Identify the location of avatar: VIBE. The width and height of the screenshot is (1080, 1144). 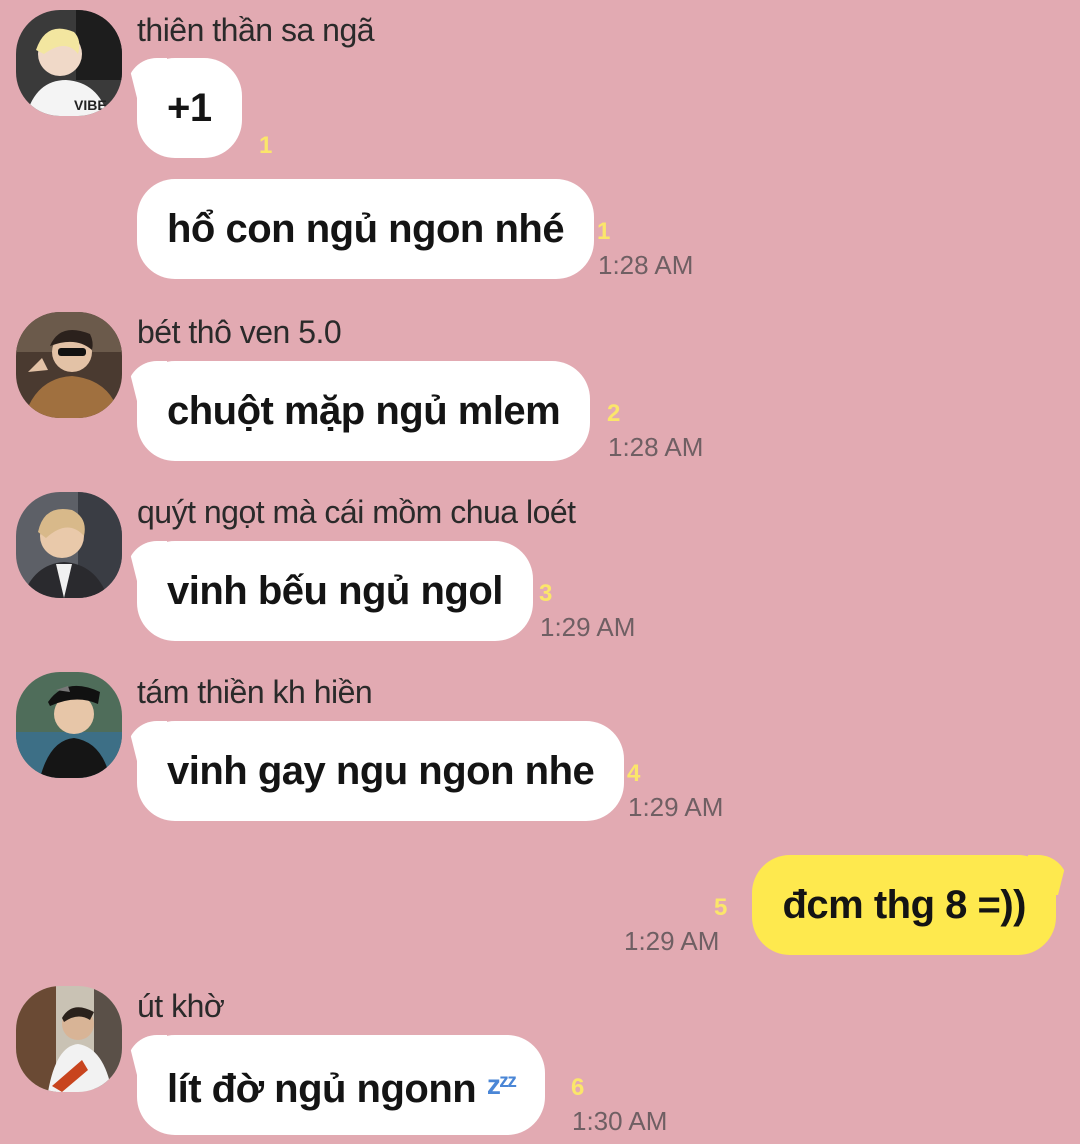
(69, 63).